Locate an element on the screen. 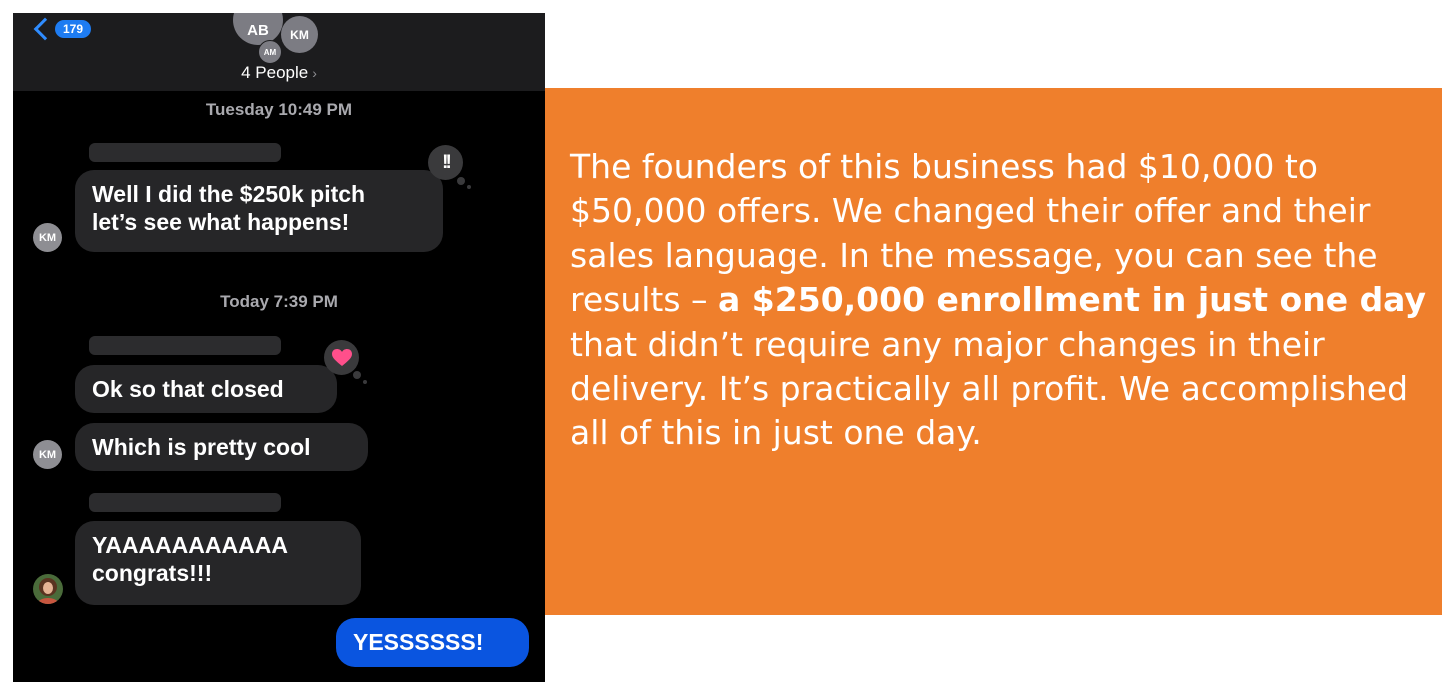 The width and height of the screenshot is (1442, 682). message-bubble-cool: Which is pretty cool is located at coordinates (221, 447).